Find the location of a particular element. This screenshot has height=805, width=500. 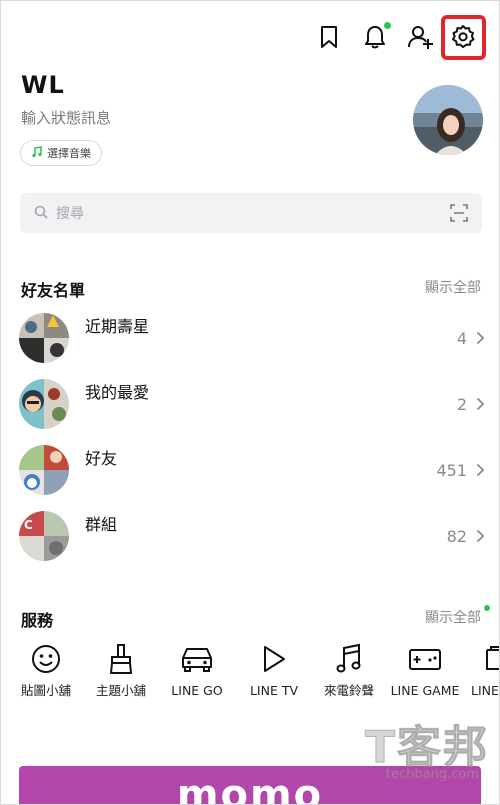

profile-name: WL is located at coordinates (43, 85).